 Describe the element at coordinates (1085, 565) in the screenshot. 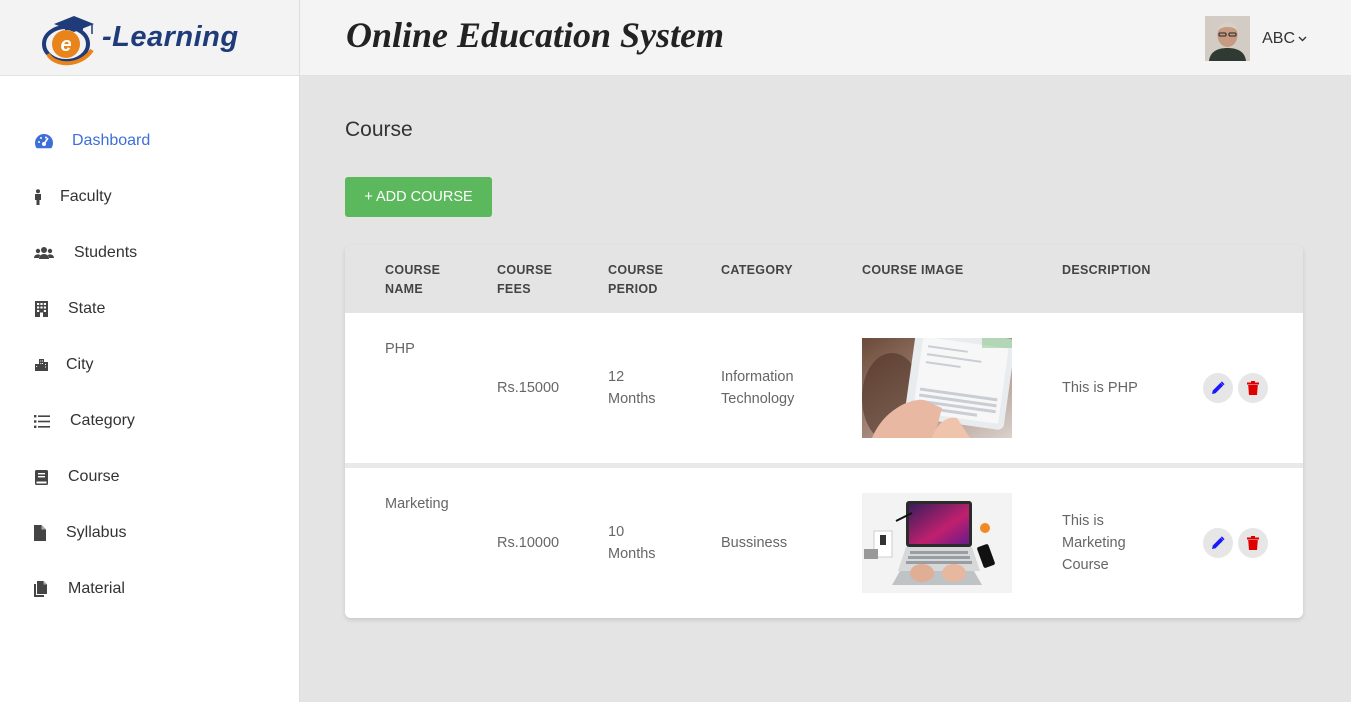

I see `description-line: Course` at that location.